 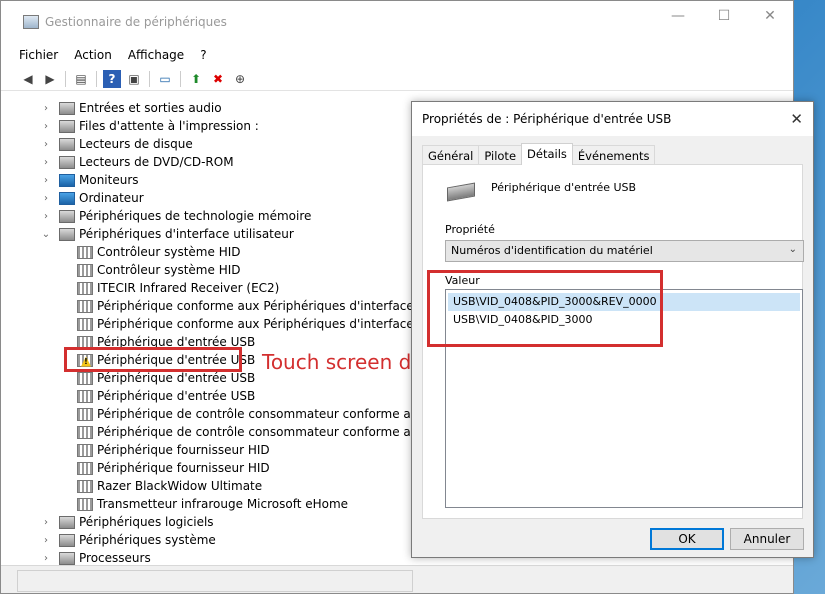 I want to click on system-device-icon, so click(x=67, y=540).